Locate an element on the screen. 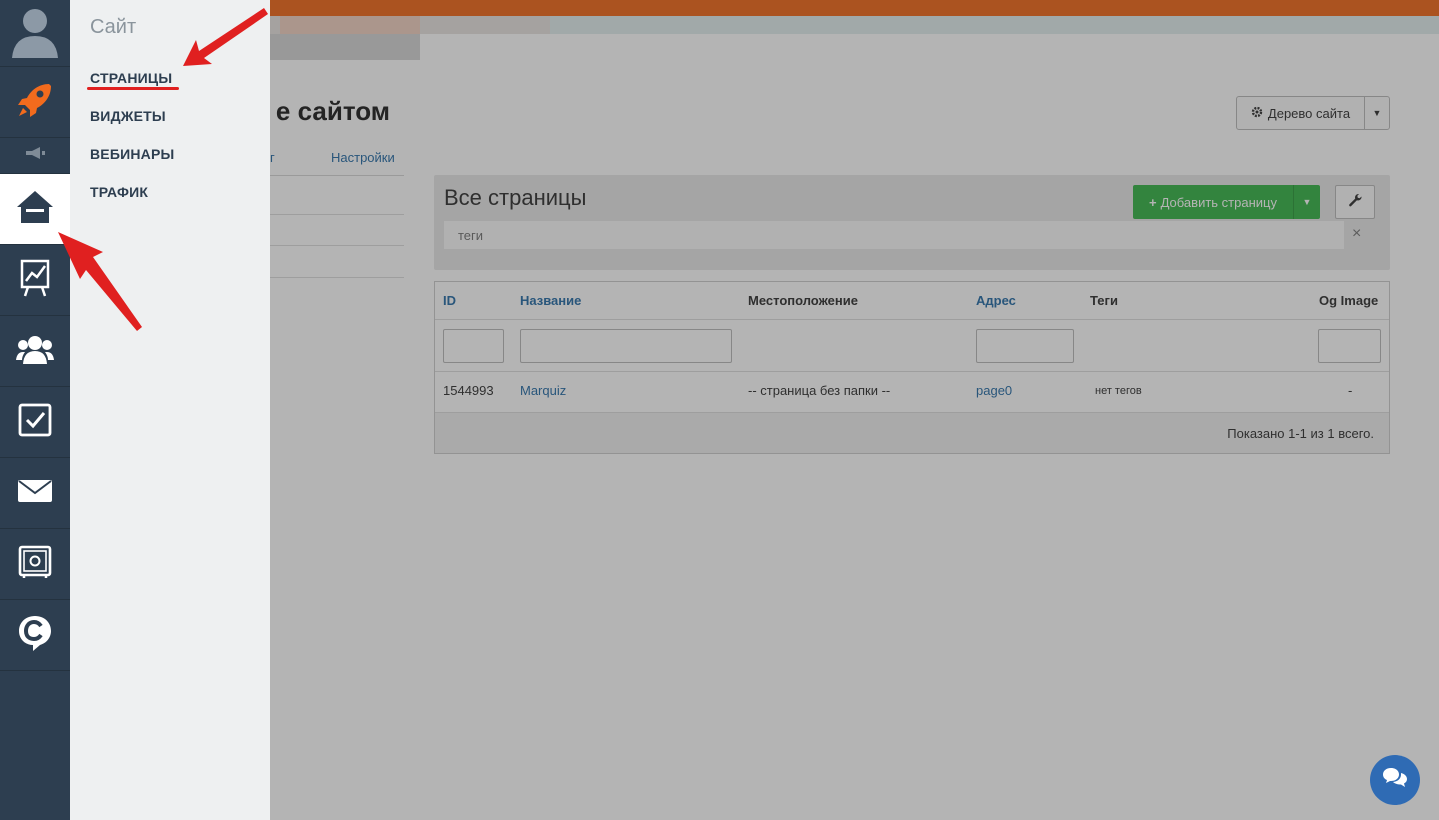 This screenshot has width=1439, height=820. safe-icon is located at coordinates (35, 564).